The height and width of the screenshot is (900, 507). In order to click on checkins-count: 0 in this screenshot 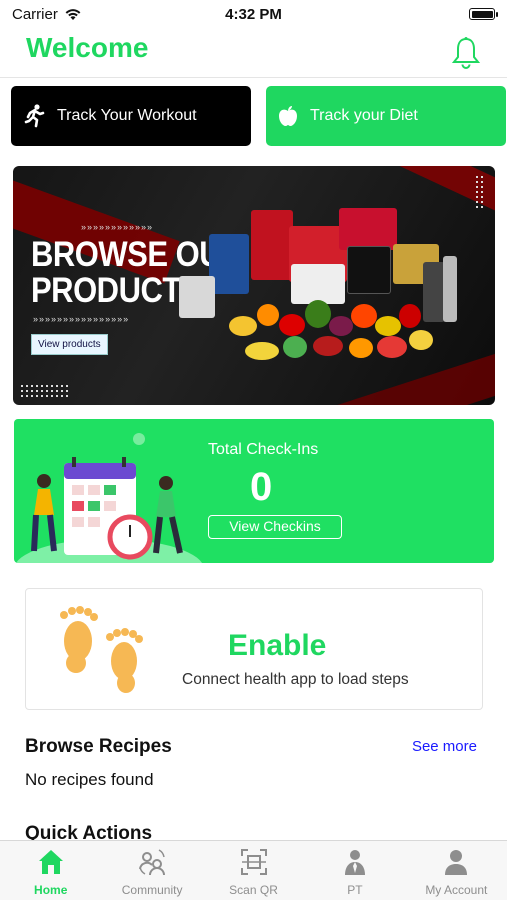, I will do `click(261, 487)`.